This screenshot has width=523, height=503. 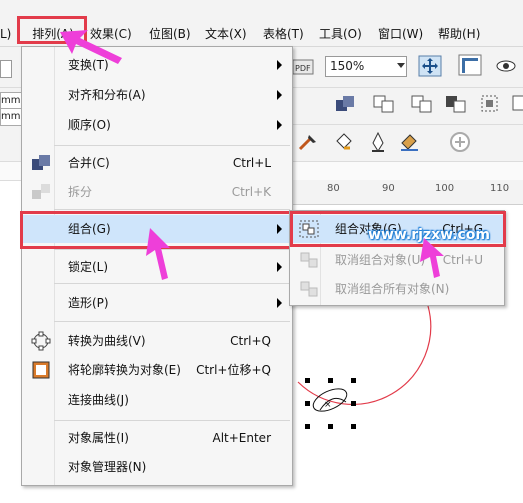 I want to click on menu-item-label: 连接曲线(J), so click(x=98, y=400).